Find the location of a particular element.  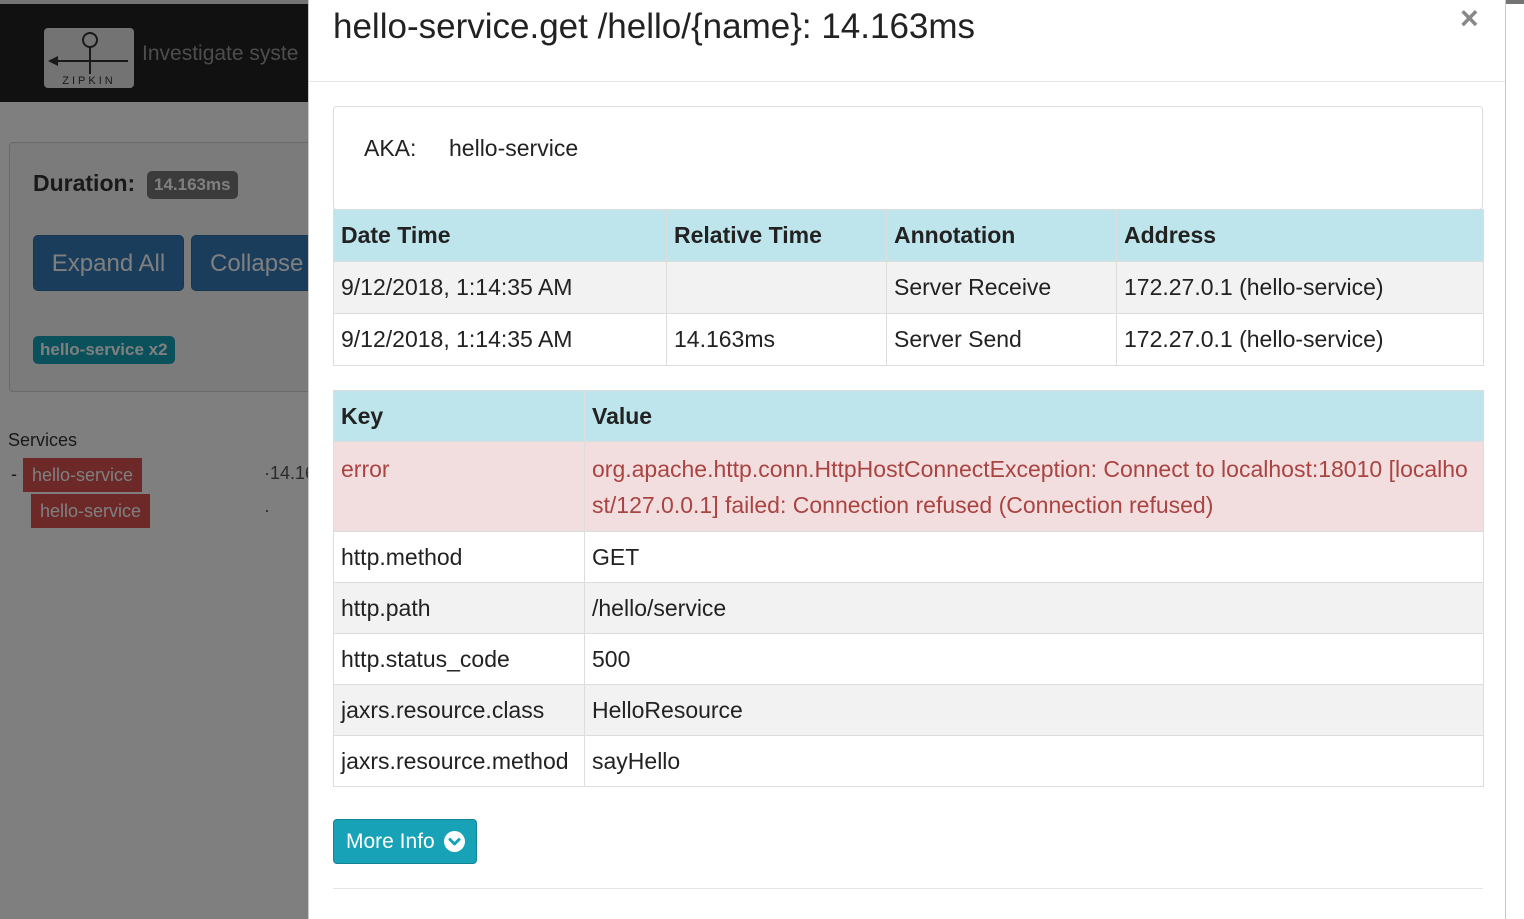

table-row: jaxrs.resource.class HelloResource is located at coordinates (908, 710).